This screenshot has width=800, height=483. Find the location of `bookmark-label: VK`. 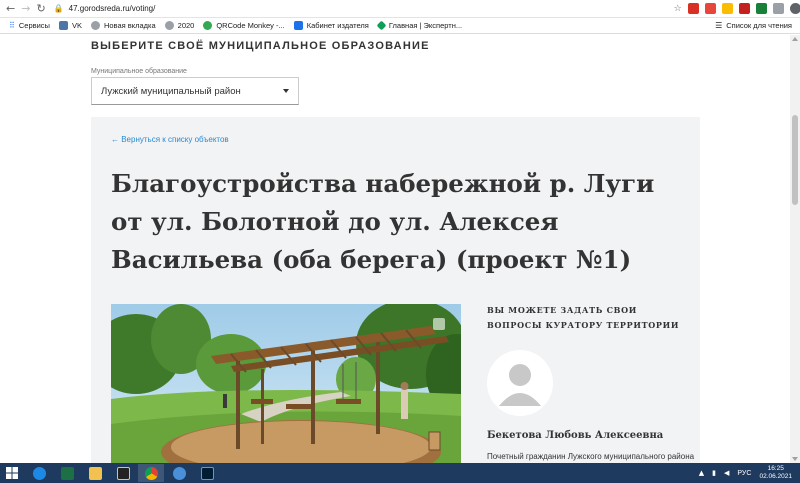

bookmark-label: VK is located at coordinates (76, 25).